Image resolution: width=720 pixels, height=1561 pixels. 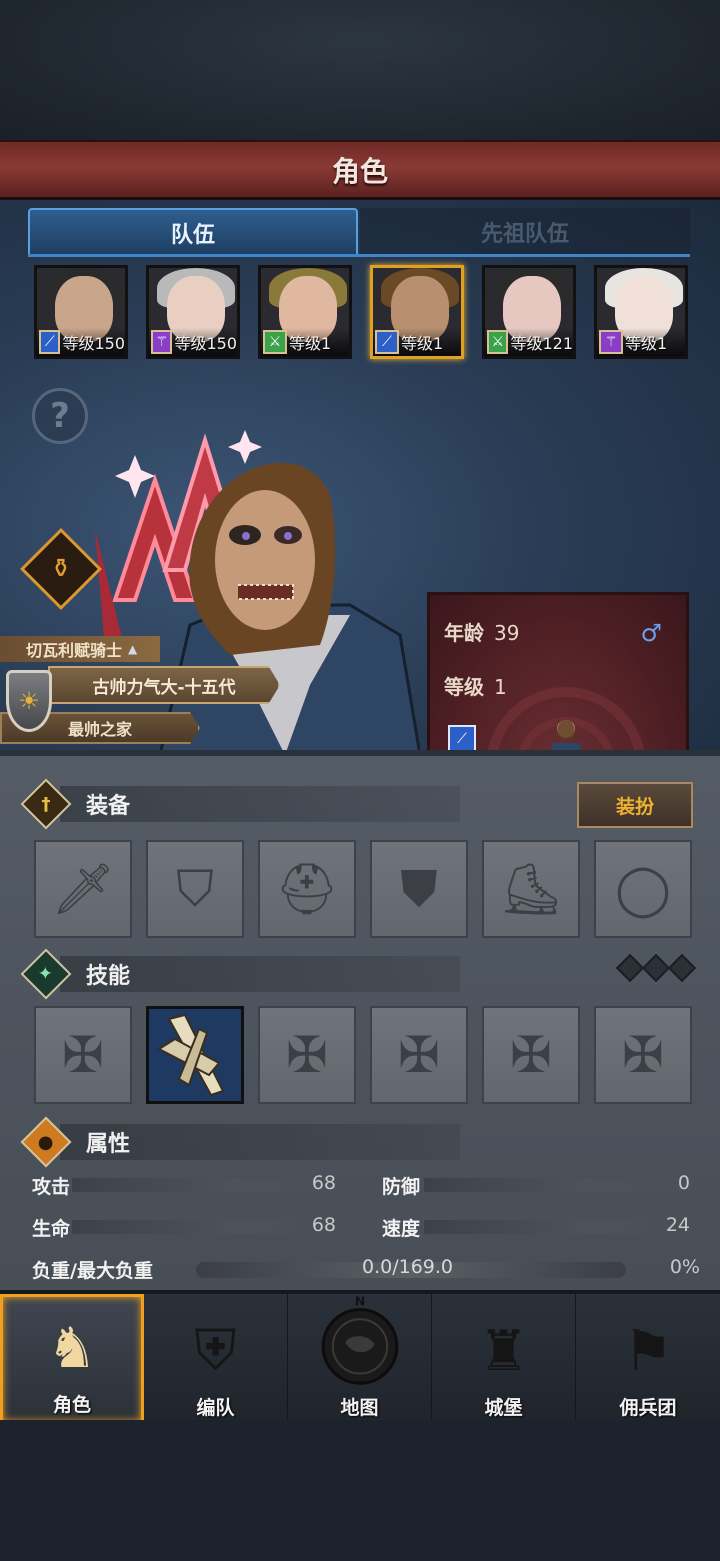 What do you see at coordinates (635, 805) in the screenshot?
I see `dress-up-button: 装扮` at bounding box center [635, 805].